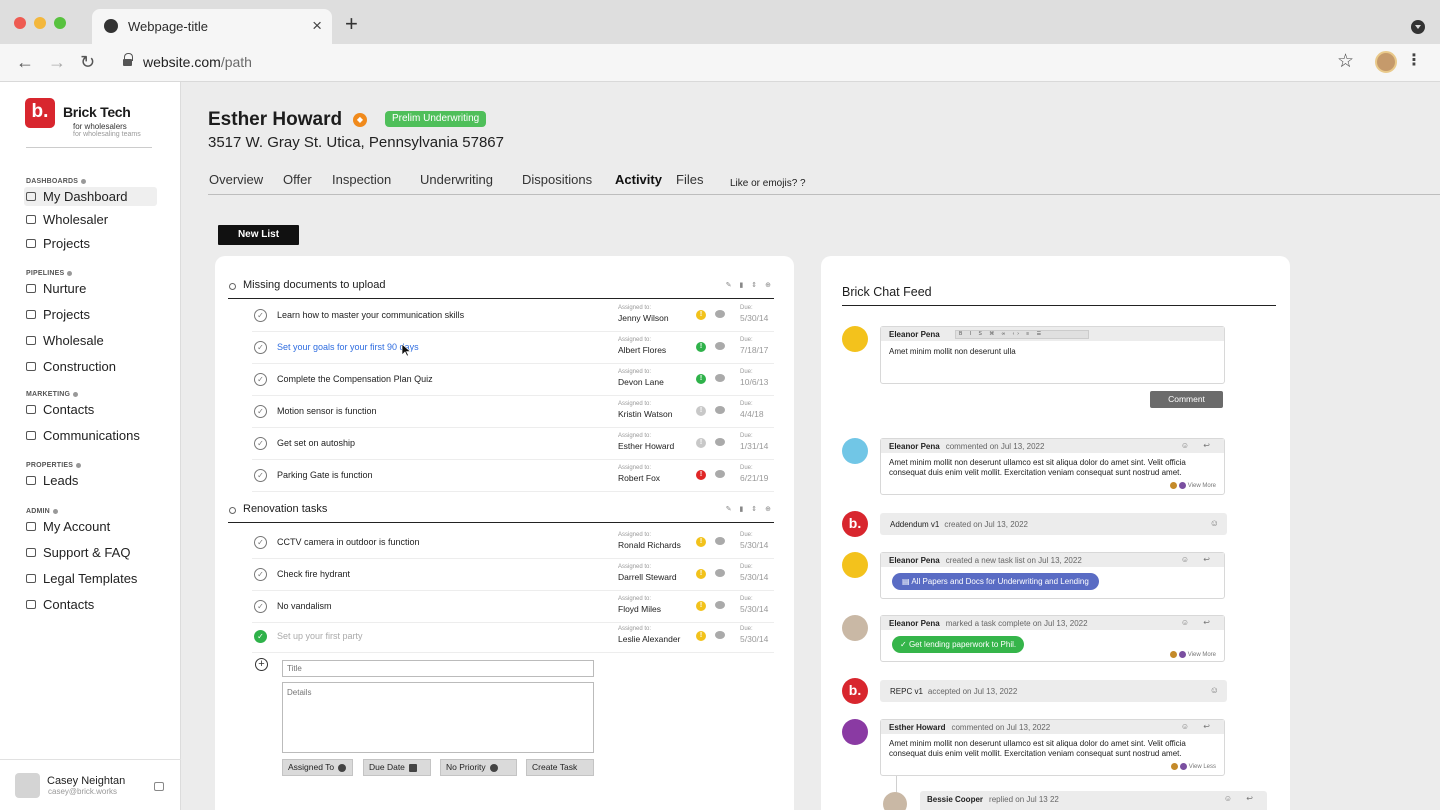  I want to click on status-badge: Prelim Underwriting, so click(436, 119).